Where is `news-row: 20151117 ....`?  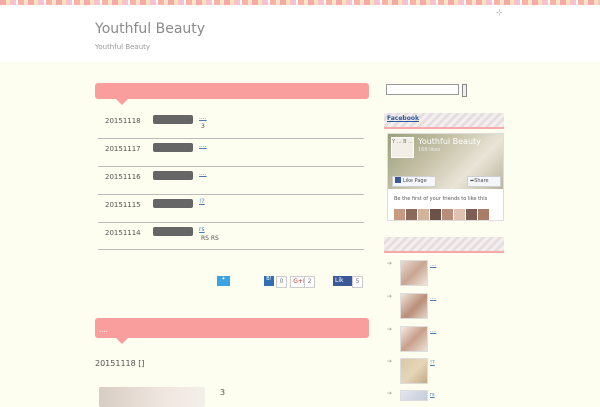
news-row: 20151117 .... is located at coordinates (231, 153).